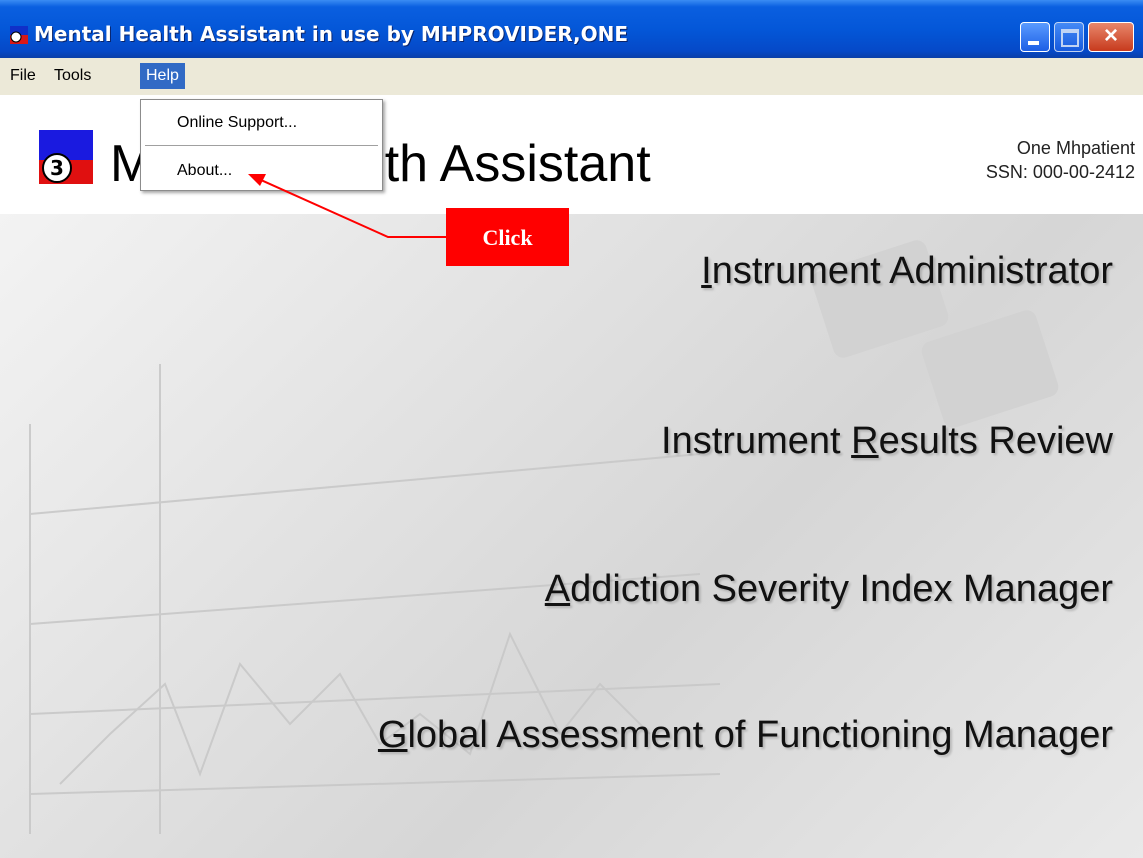 This screenshot has height=858, width=1143. What do you see at coordinates (1069, 37) in the screenshot?
I see `maximize-button` at bounding box center [1069, 37].